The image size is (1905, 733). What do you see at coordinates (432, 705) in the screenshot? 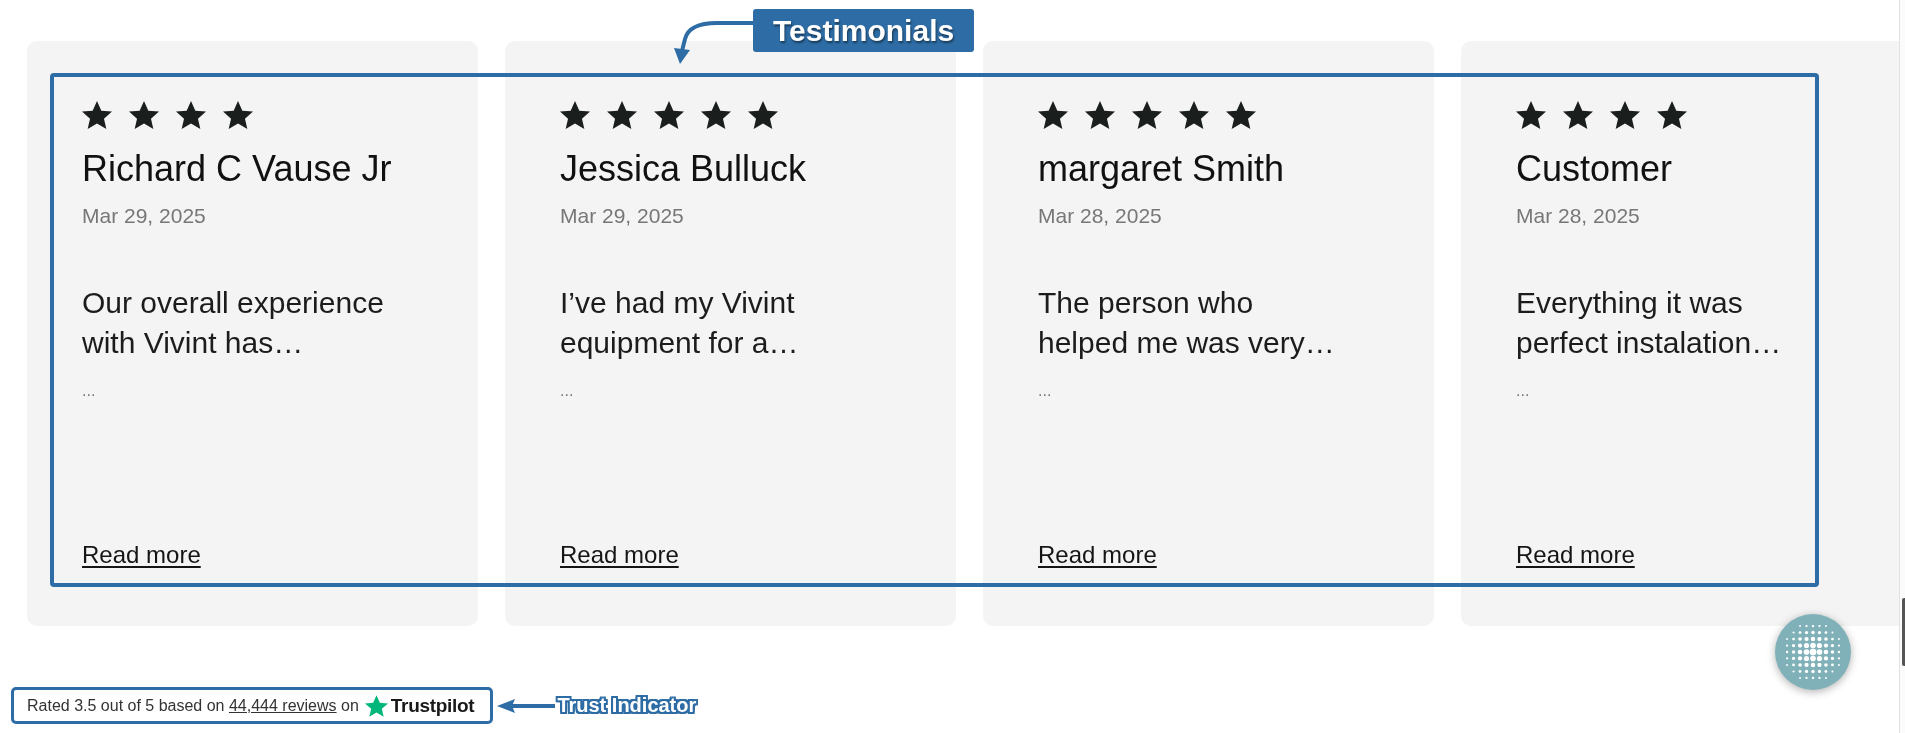
I see `brand-name: Trustpilot` at bounding box center [432, 705].